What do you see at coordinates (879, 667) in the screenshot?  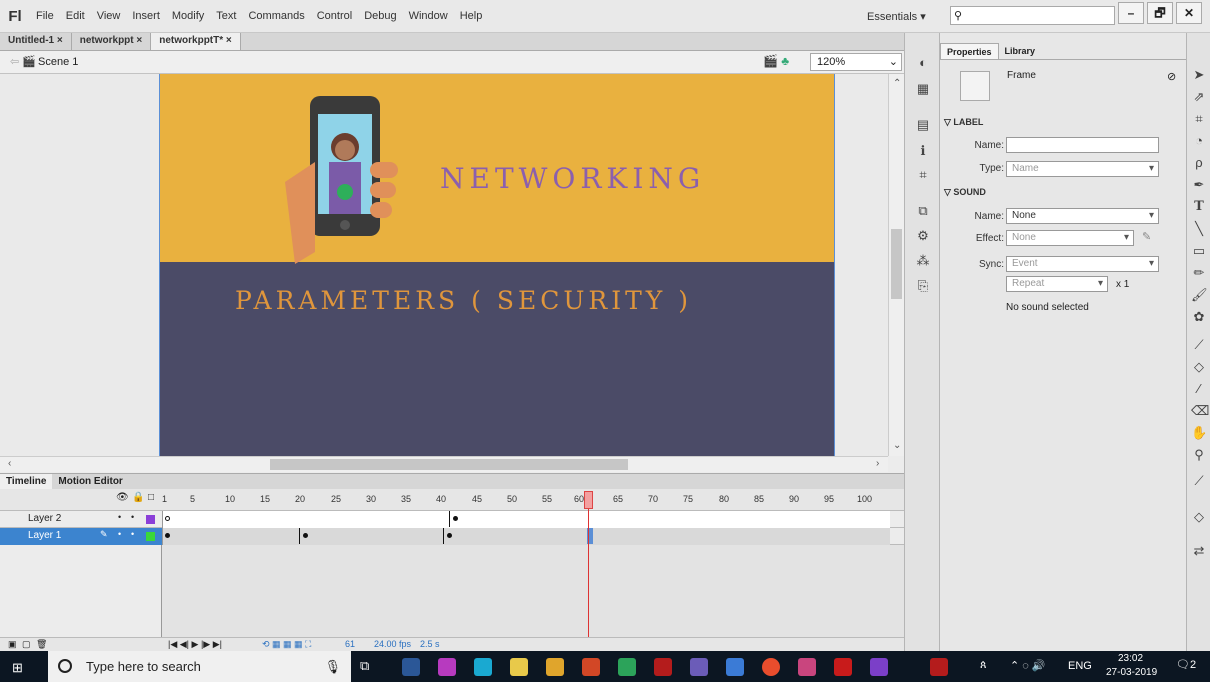 I see `media-player-icon` at bounding box center [879, 667].